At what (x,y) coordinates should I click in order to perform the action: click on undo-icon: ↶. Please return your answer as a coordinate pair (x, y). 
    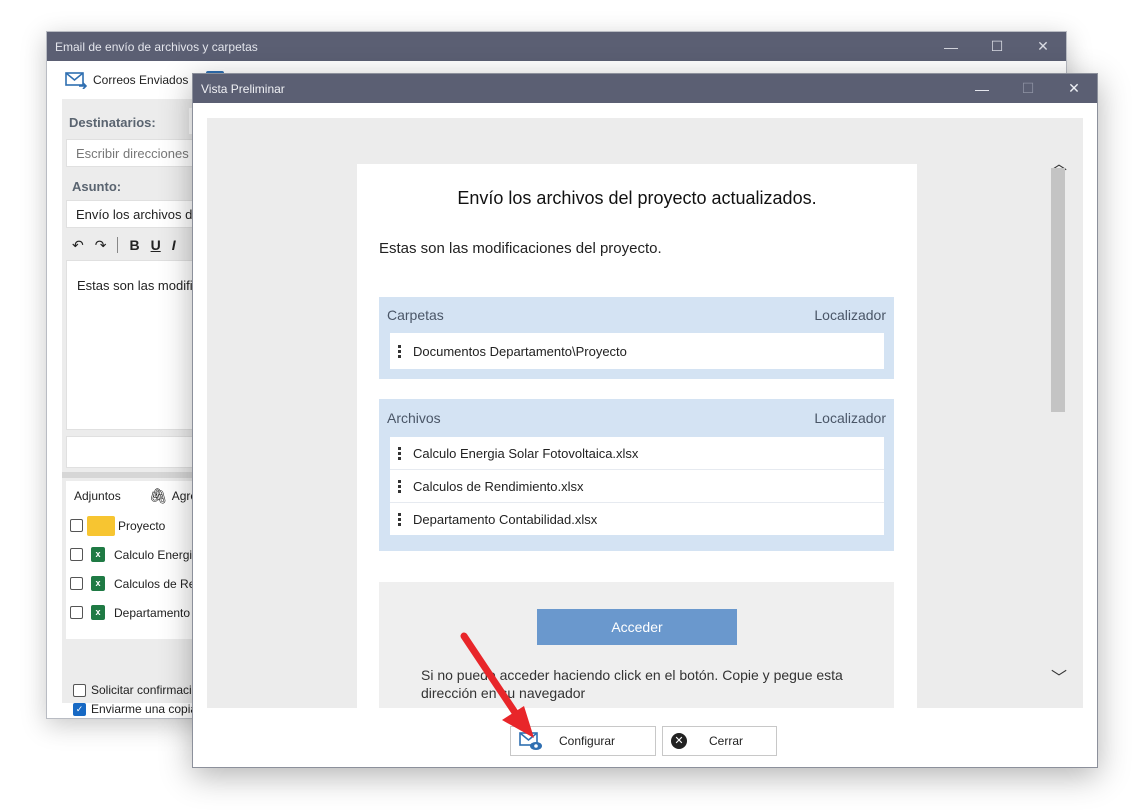
    Looking at the image, I should click on (78, 245).